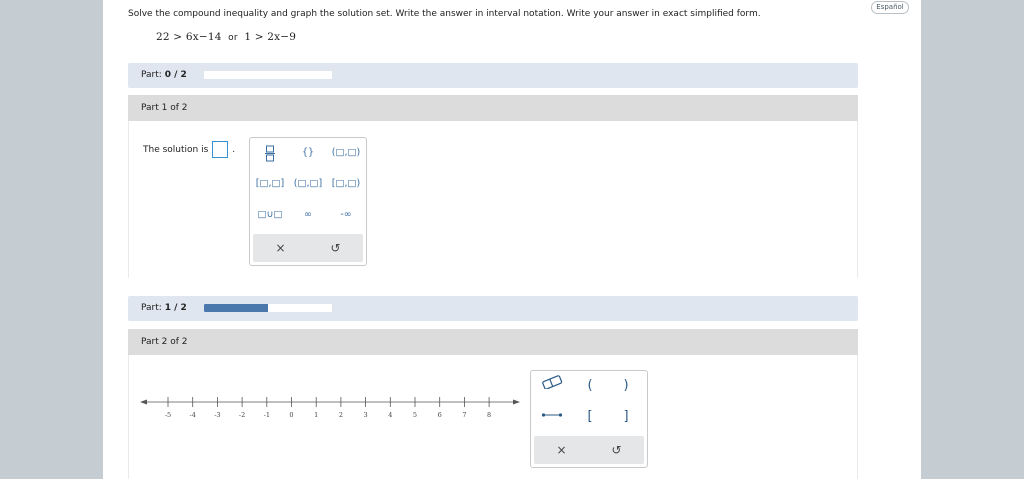  What do you see at coordinates (493, 342) in the screenshot?
I see `part2-header: Part 2 of 2` at bounding box center [493, 342].